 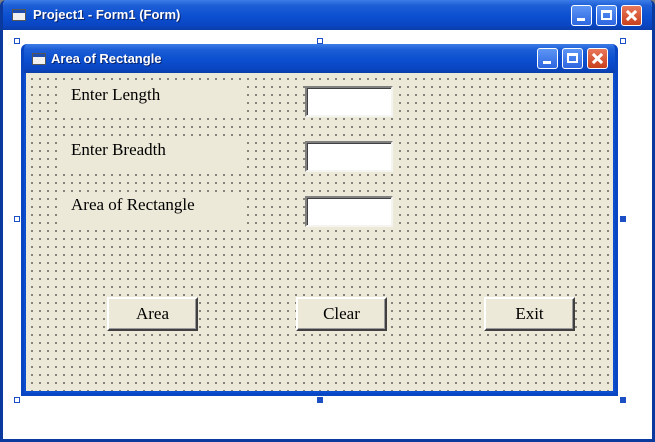 I want to click on resize-handle-bottom-right, so click(x=623, y=400).